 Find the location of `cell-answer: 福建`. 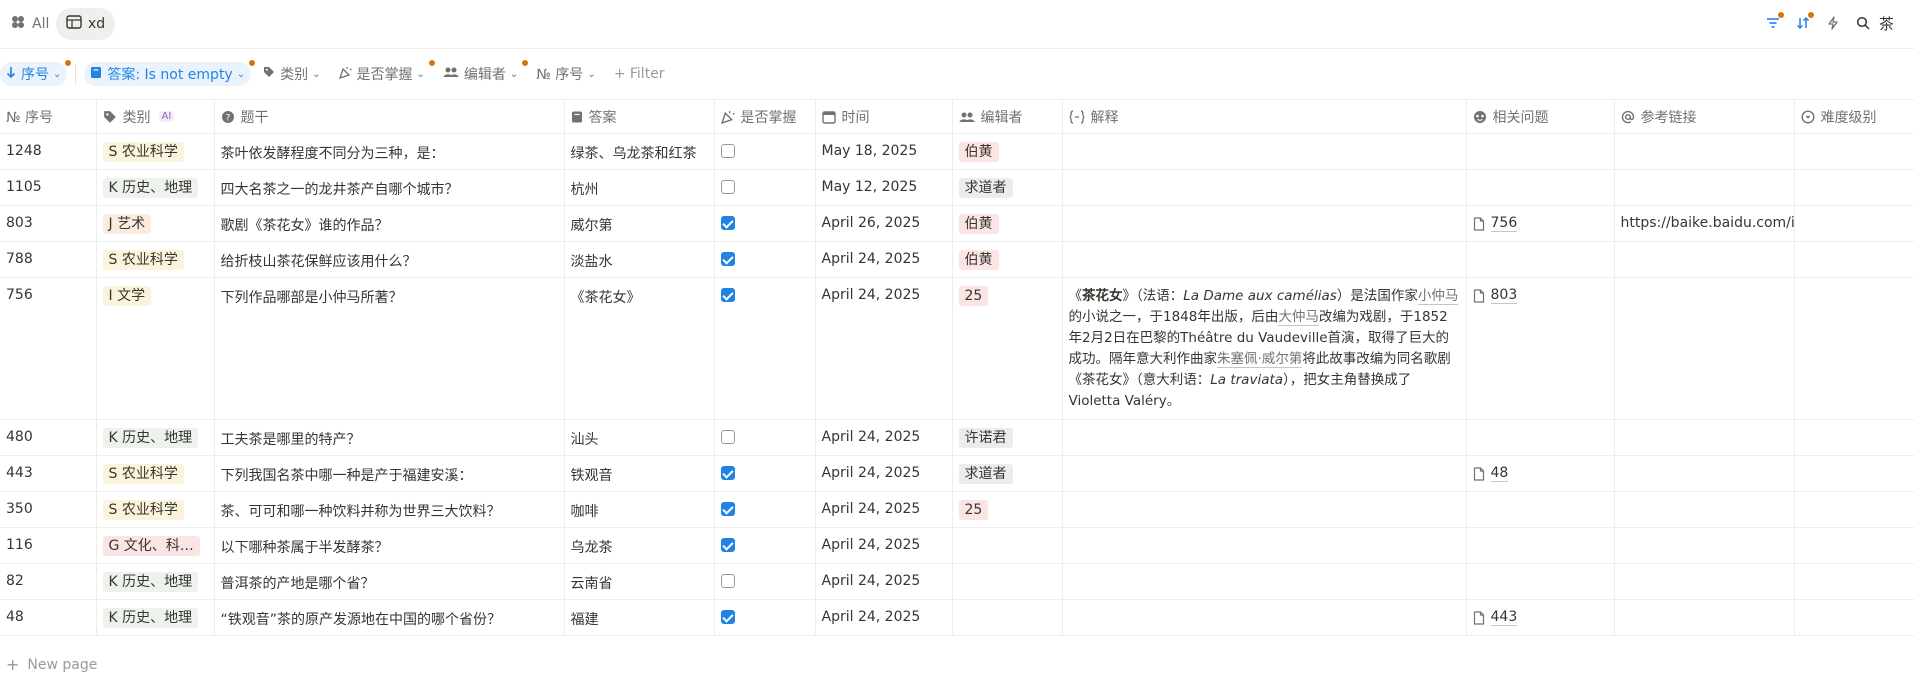

cell-answer: 福建 is located at coordinates (639, 617).